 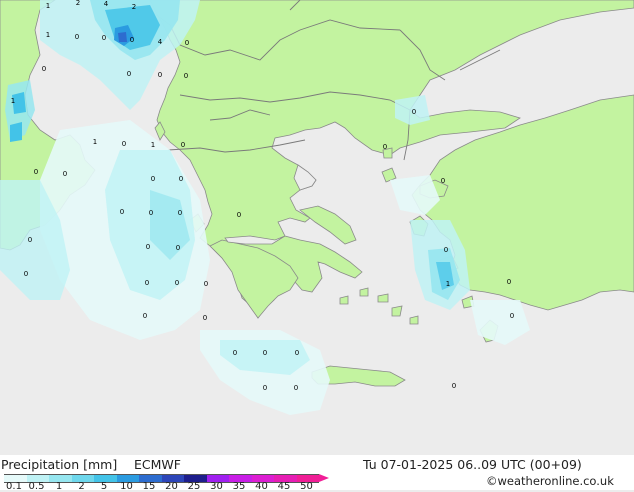 I want to click on legend-arrow, so click(x=324, y=478).